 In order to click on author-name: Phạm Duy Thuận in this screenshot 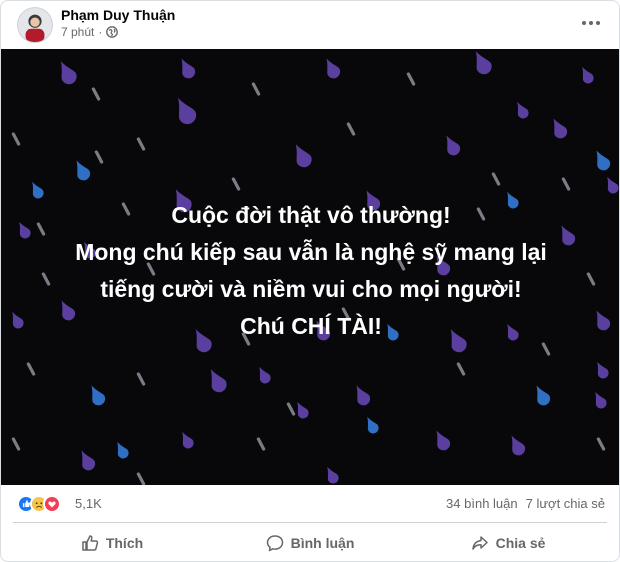, I will do `click(118, 15)`.